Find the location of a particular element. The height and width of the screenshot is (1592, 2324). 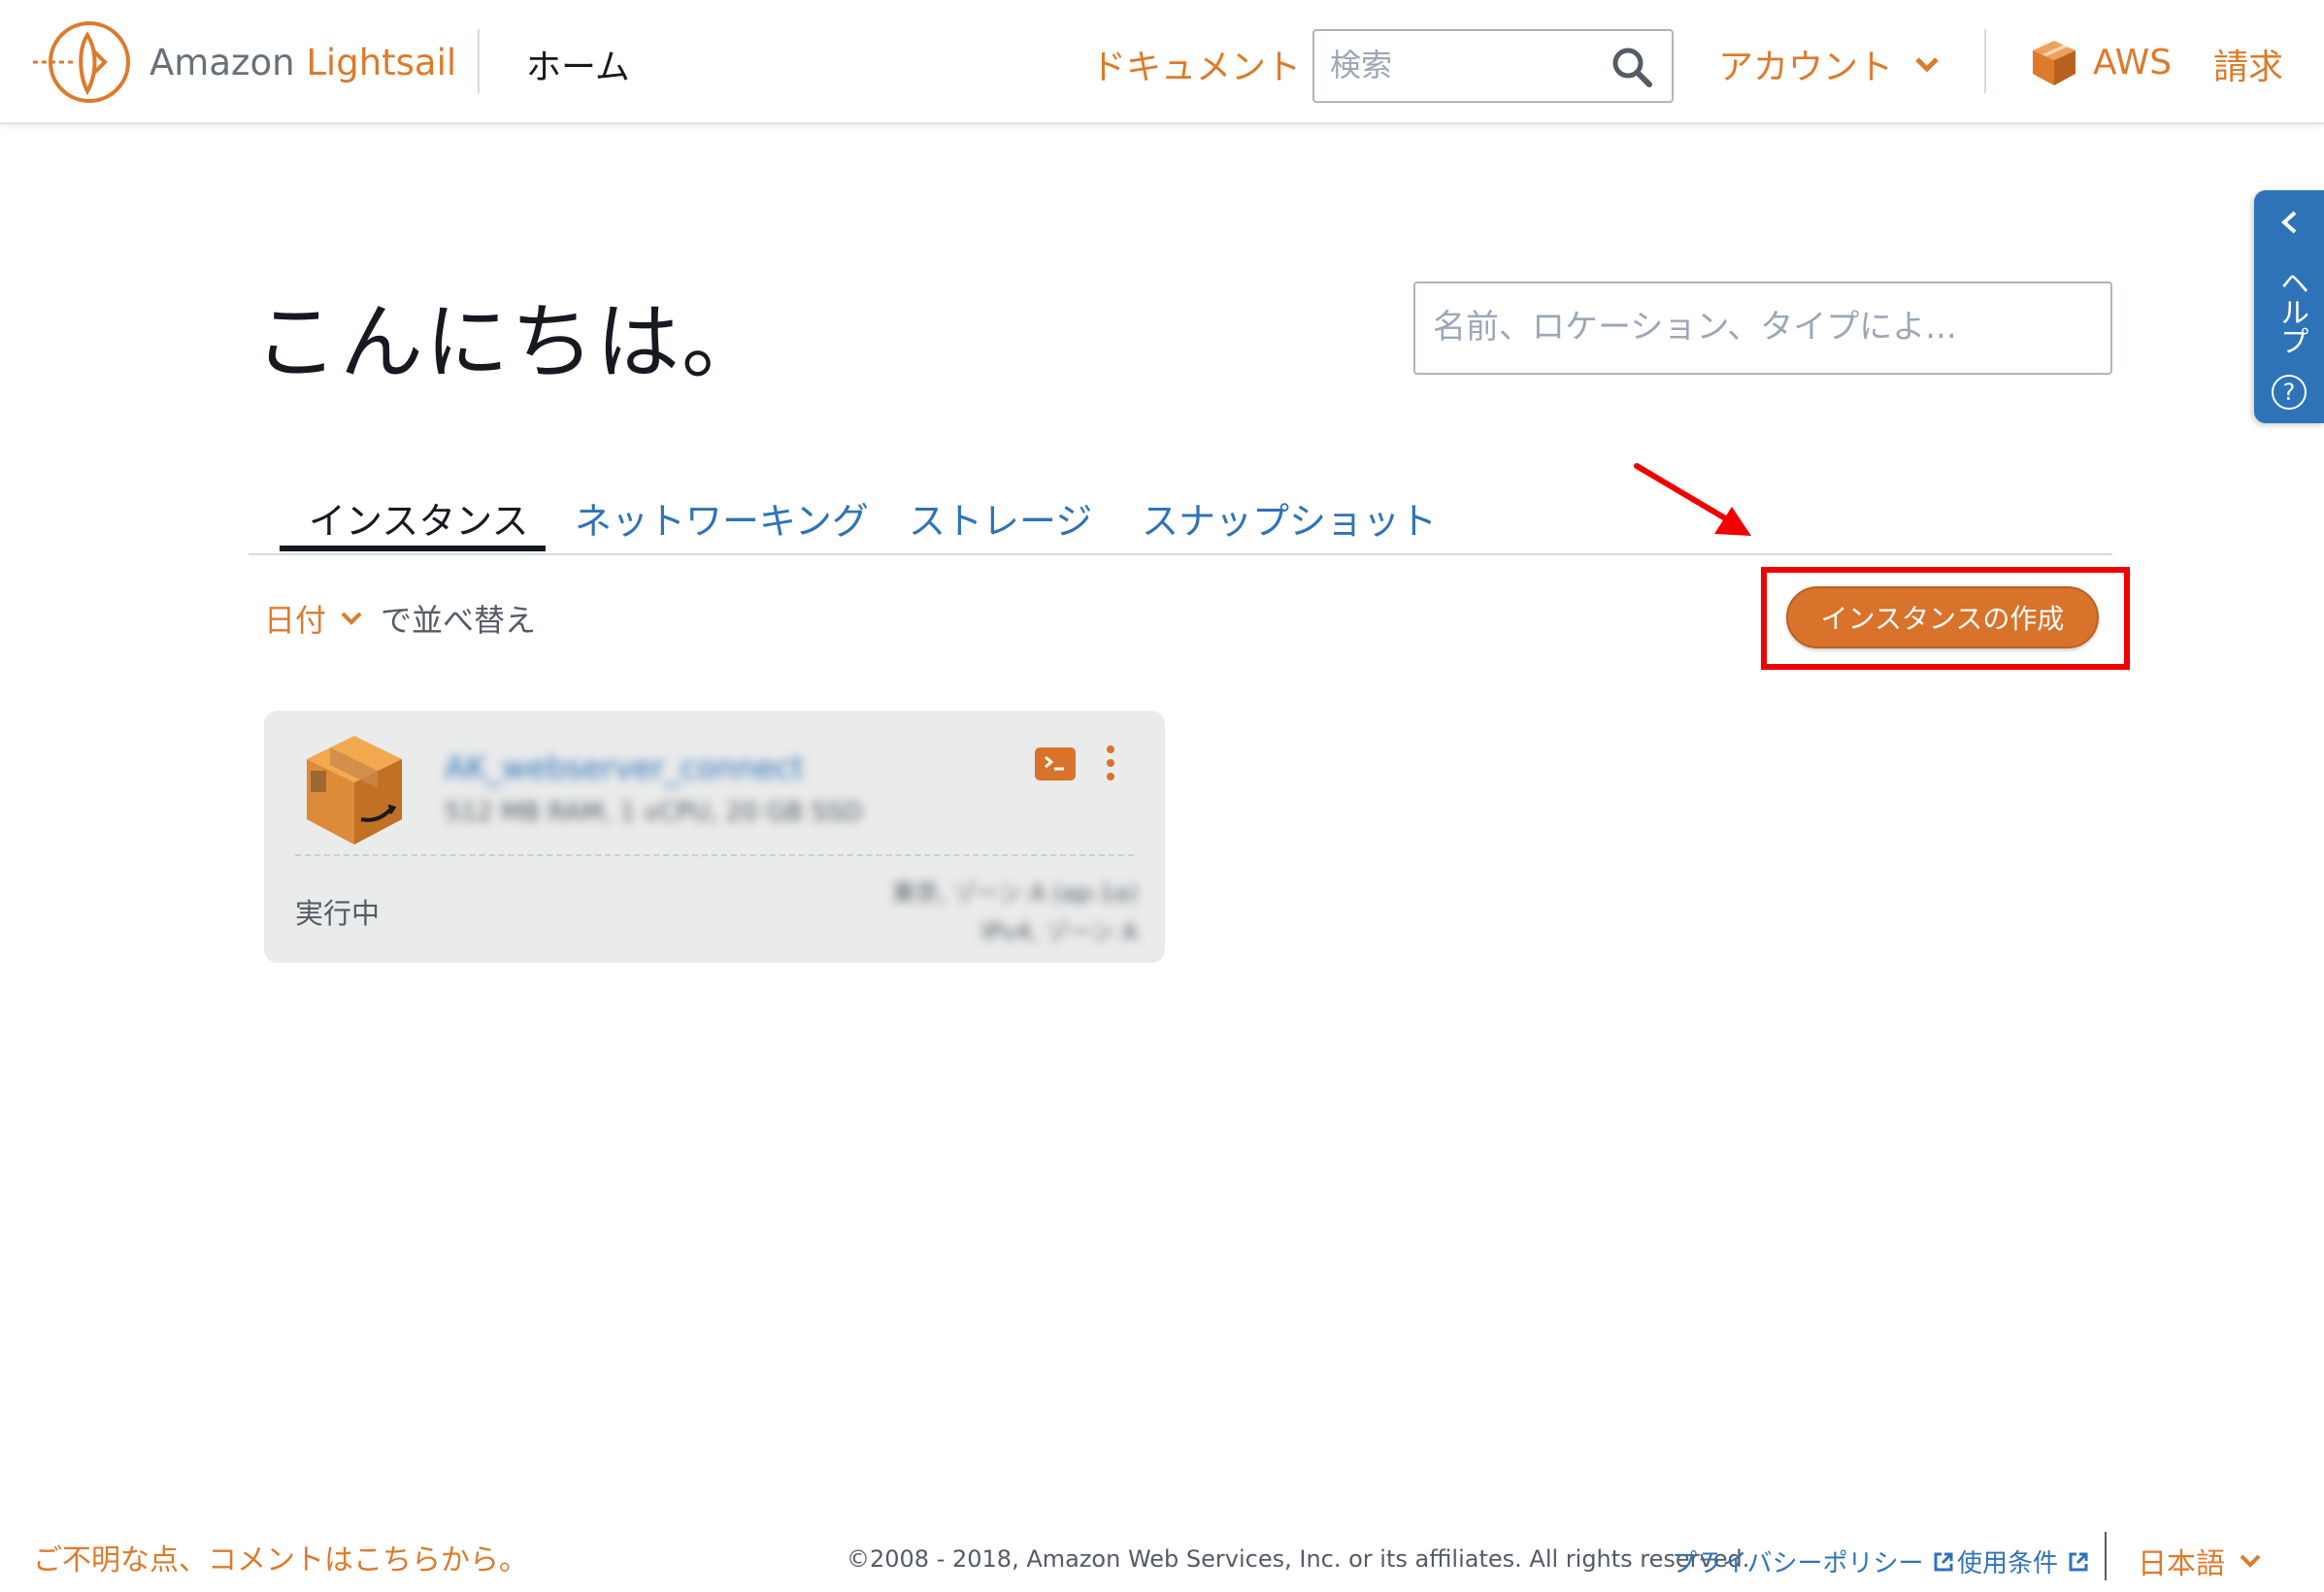

sort-suffix-label: で並べ替え is located at coordinates (459, 620).